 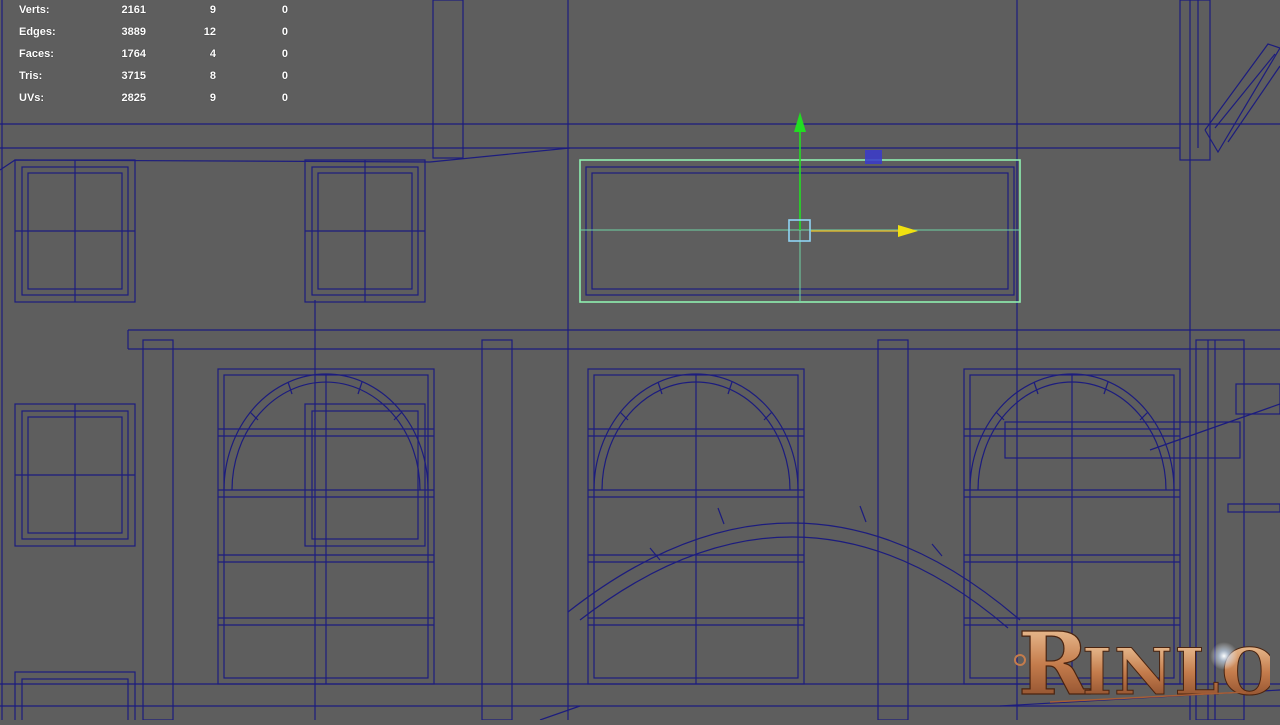 What do you see at coordinates (1054, 661) in the screenshot?
I see `svg-text: R` at bounding box center [1054, 661].